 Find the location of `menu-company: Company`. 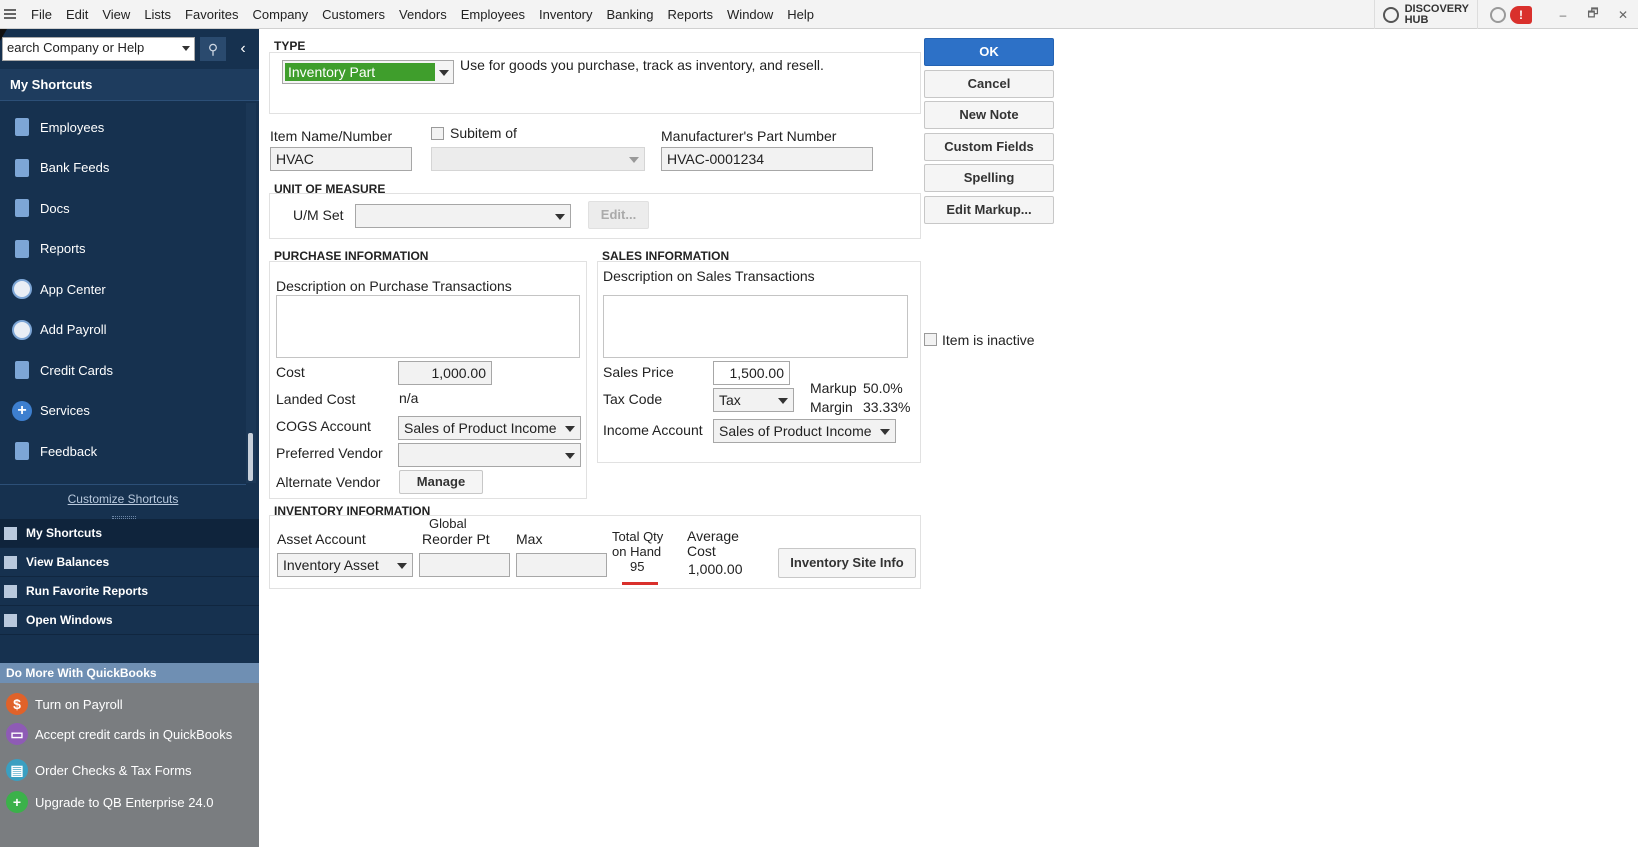

menu-company: Company is located at coordinates (281, 14).